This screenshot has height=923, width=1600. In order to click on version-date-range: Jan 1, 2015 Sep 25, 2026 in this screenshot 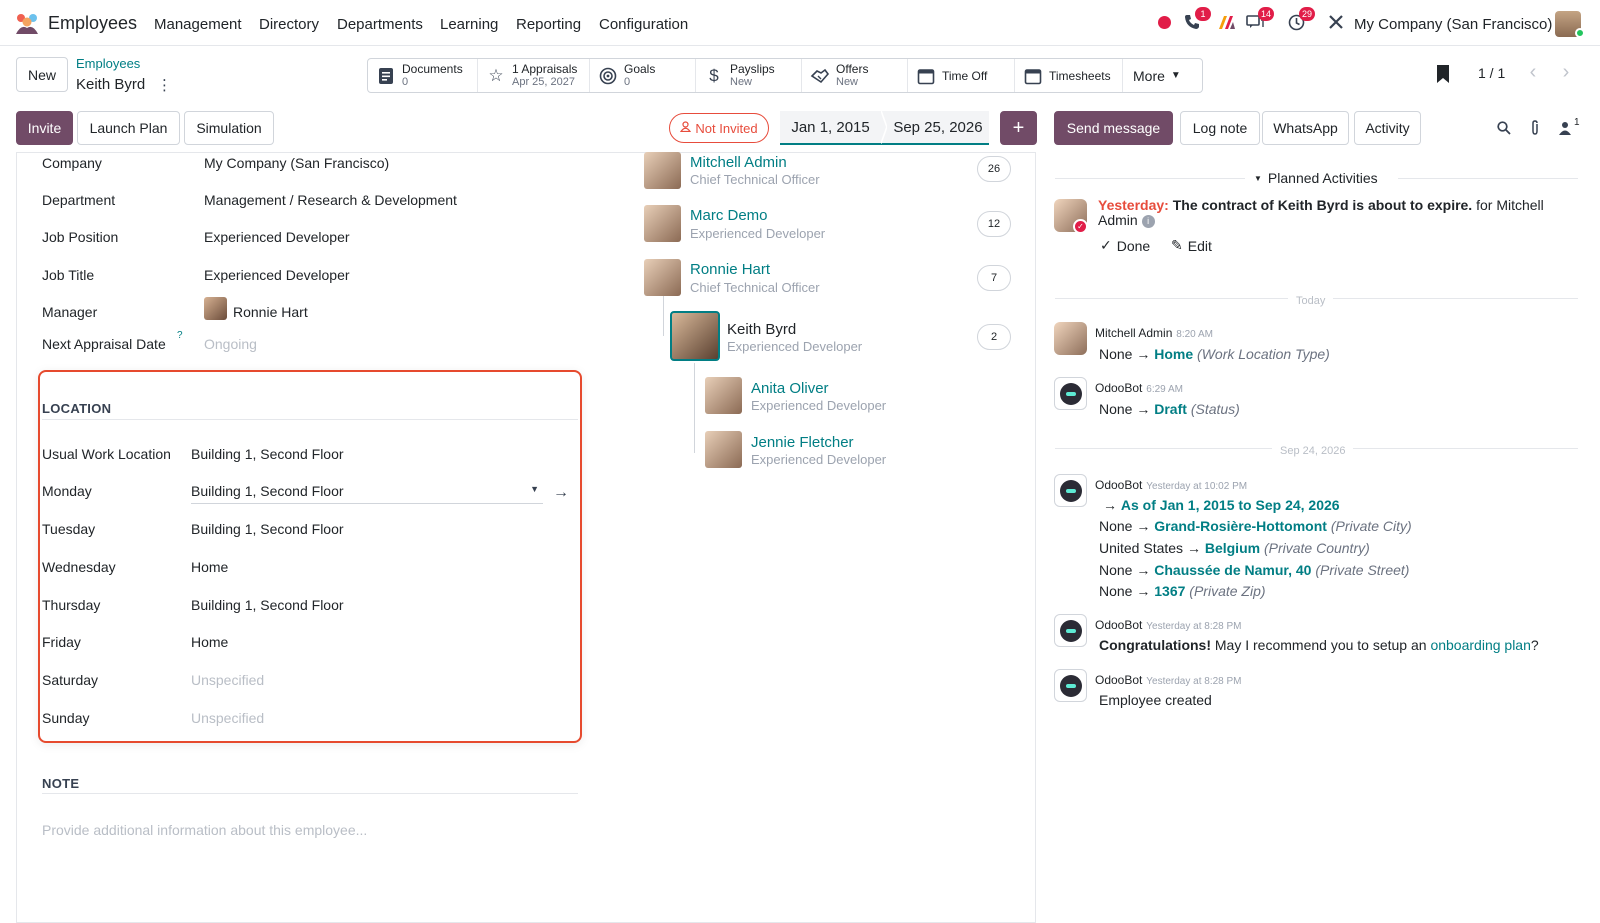, I will do `click(884, 127)`.